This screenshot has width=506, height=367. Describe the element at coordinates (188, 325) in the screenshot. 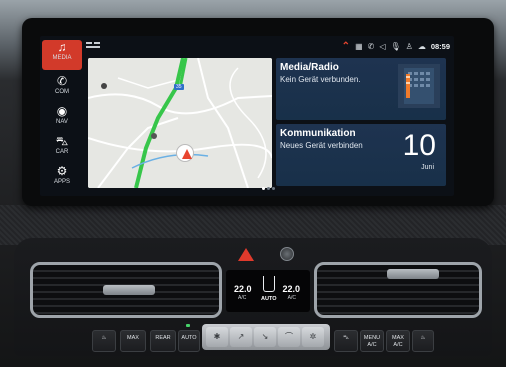

I see `auto-indicator-led` at that location.